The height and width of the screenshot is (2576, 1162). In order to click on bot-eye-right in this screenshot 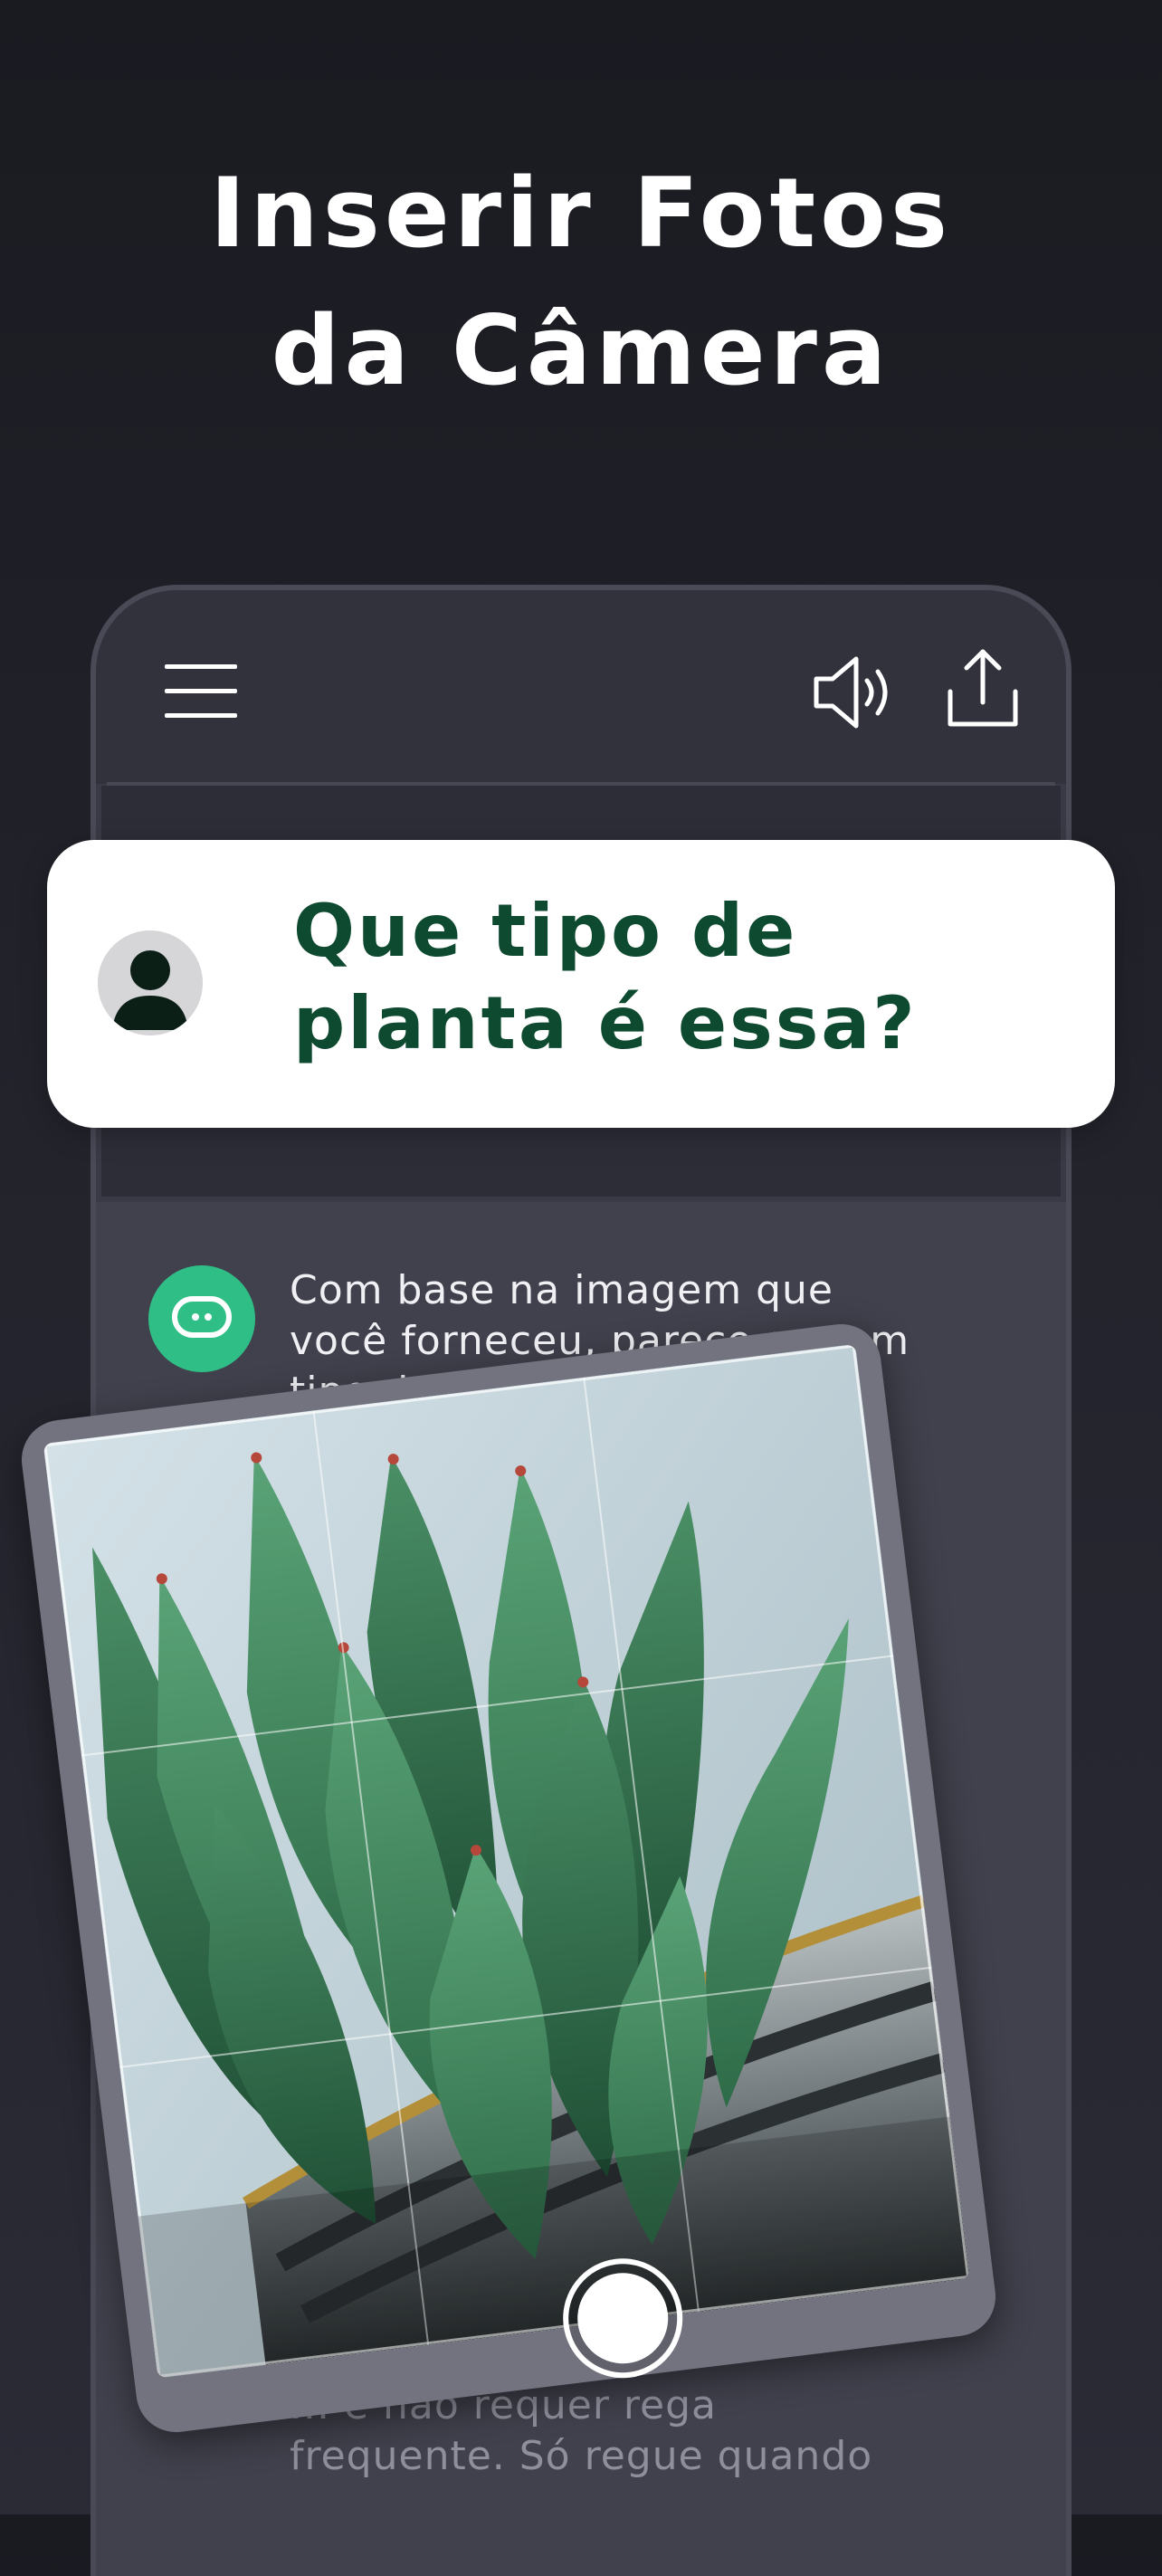, I will do `click(209, 1317)`.